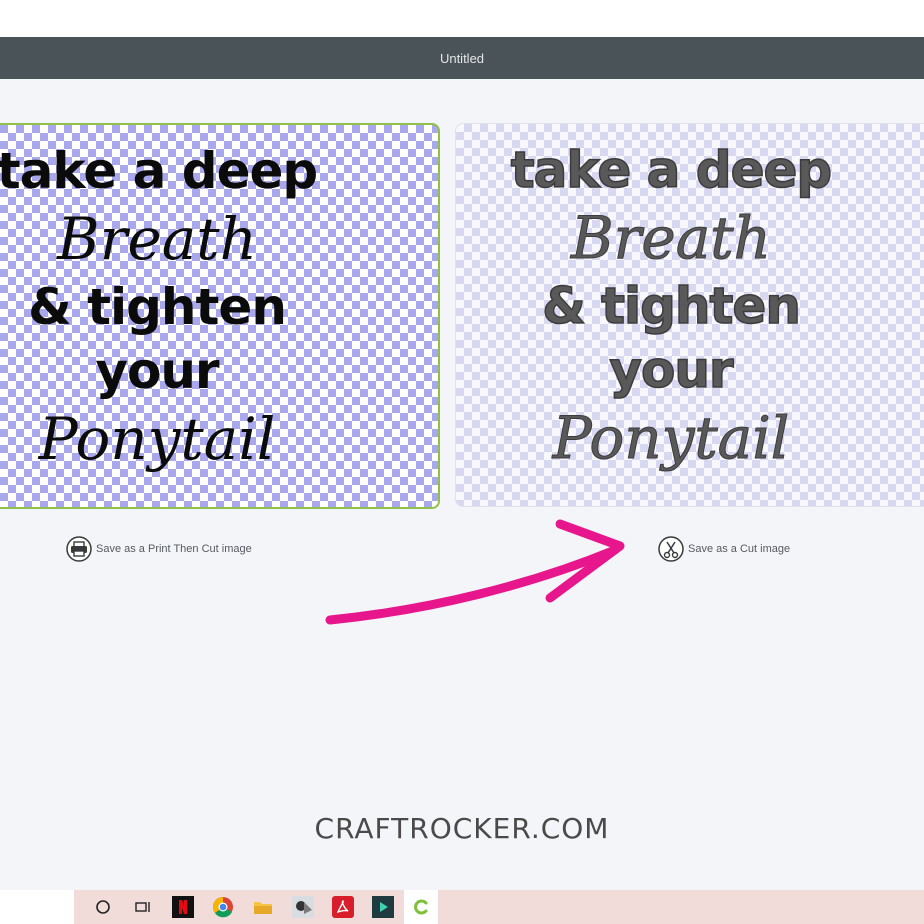 The image size is (924, 924). I want to click on save-cut-label: Save as a Cut image, so click(739, 549).